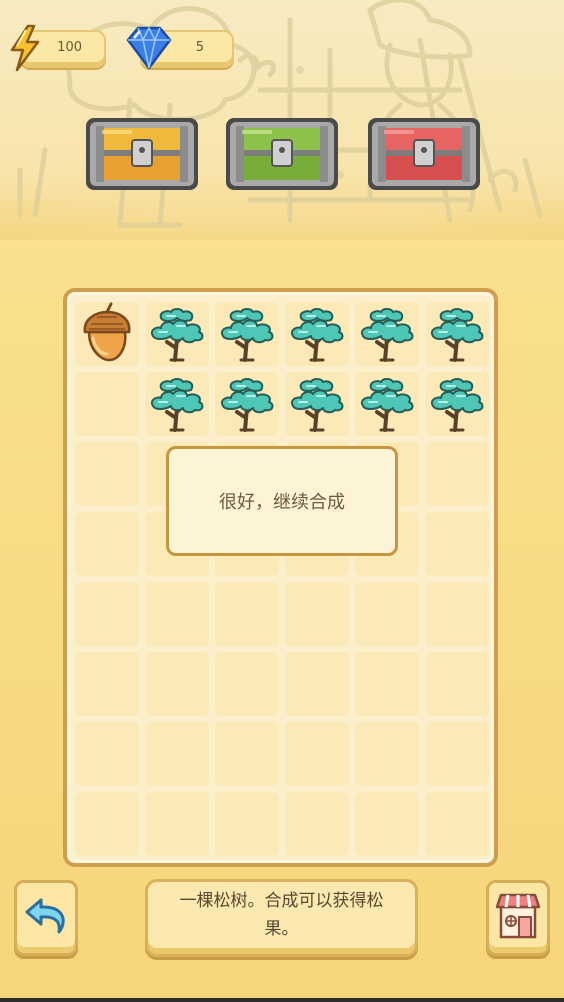  I want to click on chest-yellow, so click(142, 152).